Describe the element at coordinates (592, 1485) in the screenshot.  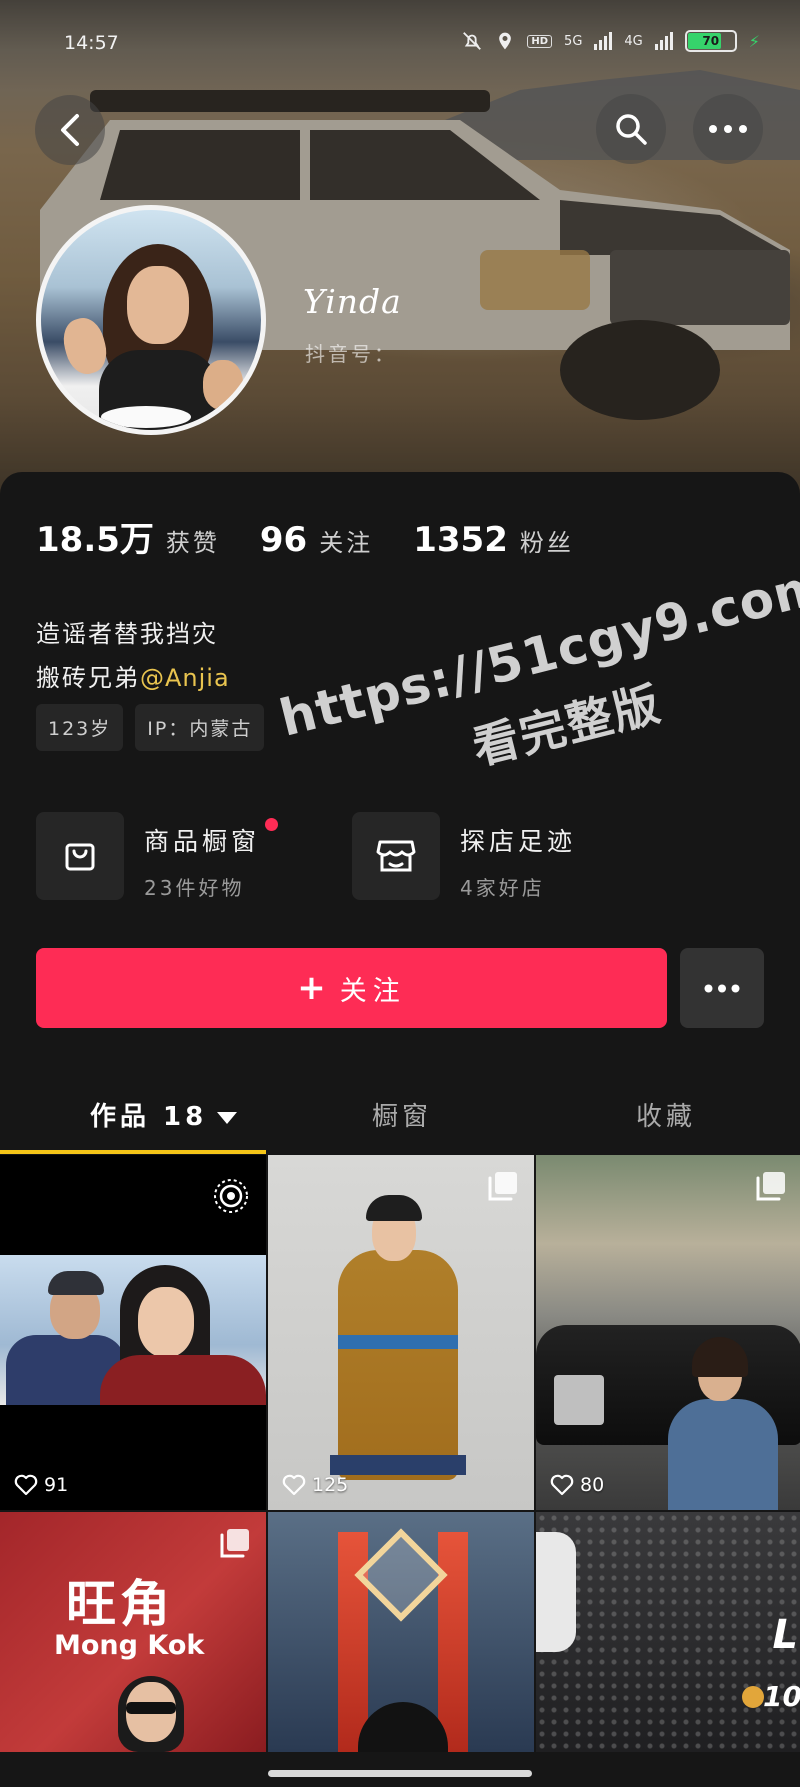
I see `like-count-value: 80` at that location.